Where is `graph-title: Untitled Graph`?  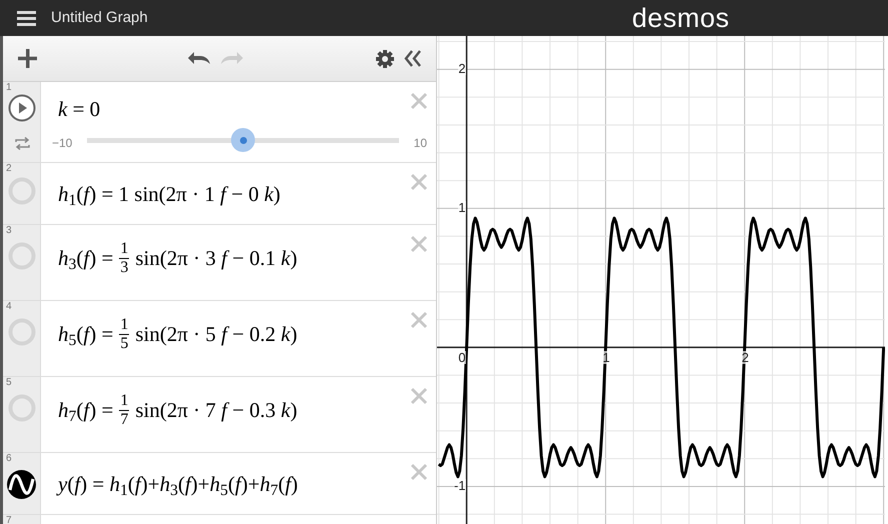 graph-title: Untitled Graph is located at coordinates (99, 18).